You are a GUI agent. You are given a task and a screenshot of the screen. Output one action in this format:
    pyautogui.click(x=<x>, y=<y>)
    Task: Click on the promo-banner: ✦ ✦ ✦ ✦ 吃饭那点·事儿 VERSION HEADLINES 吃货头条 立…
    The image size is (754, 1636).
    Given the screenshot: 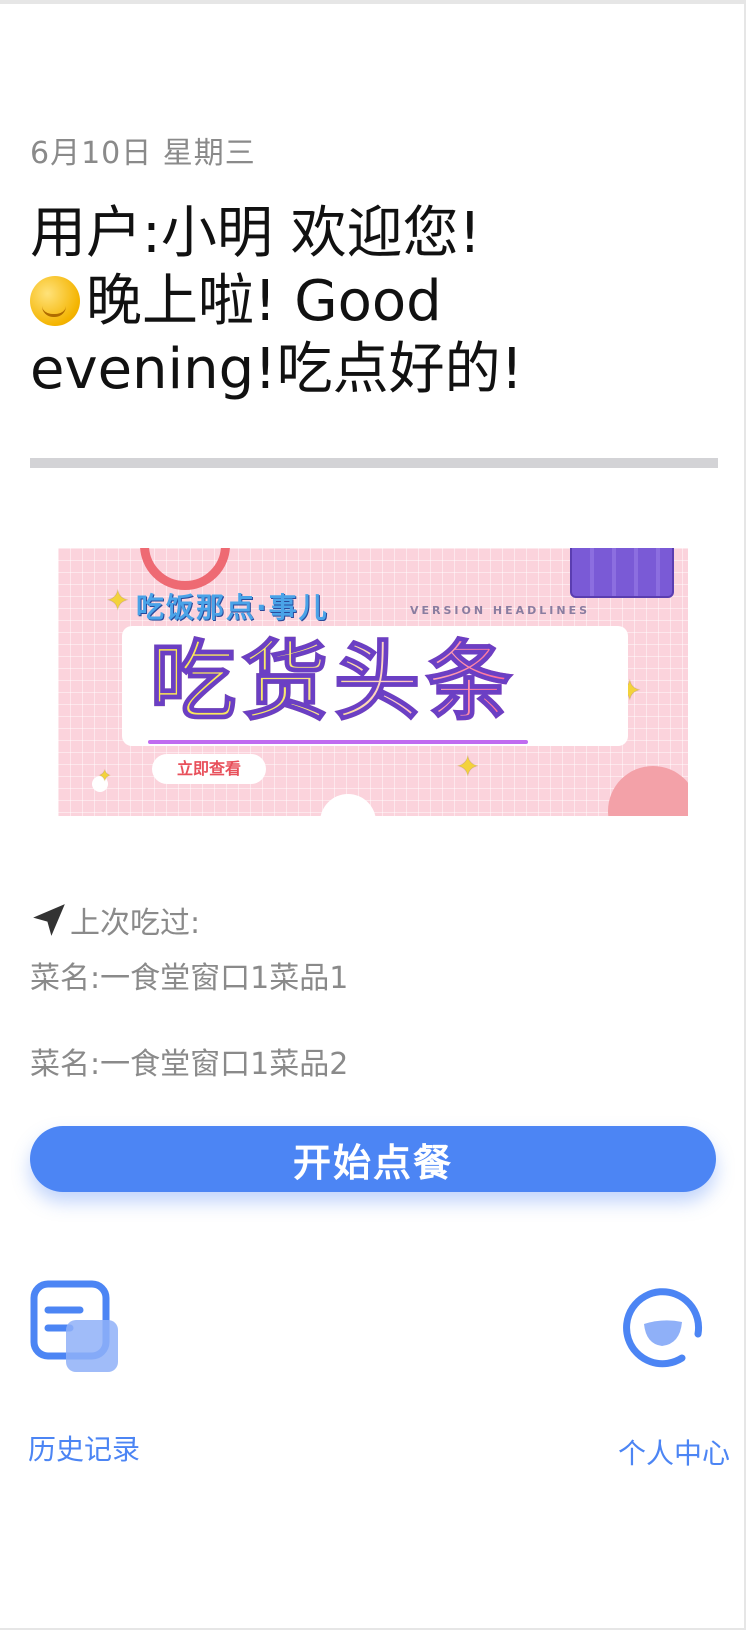 What is the action you would take?
    pyautogui.click(x=373, y=682)
    